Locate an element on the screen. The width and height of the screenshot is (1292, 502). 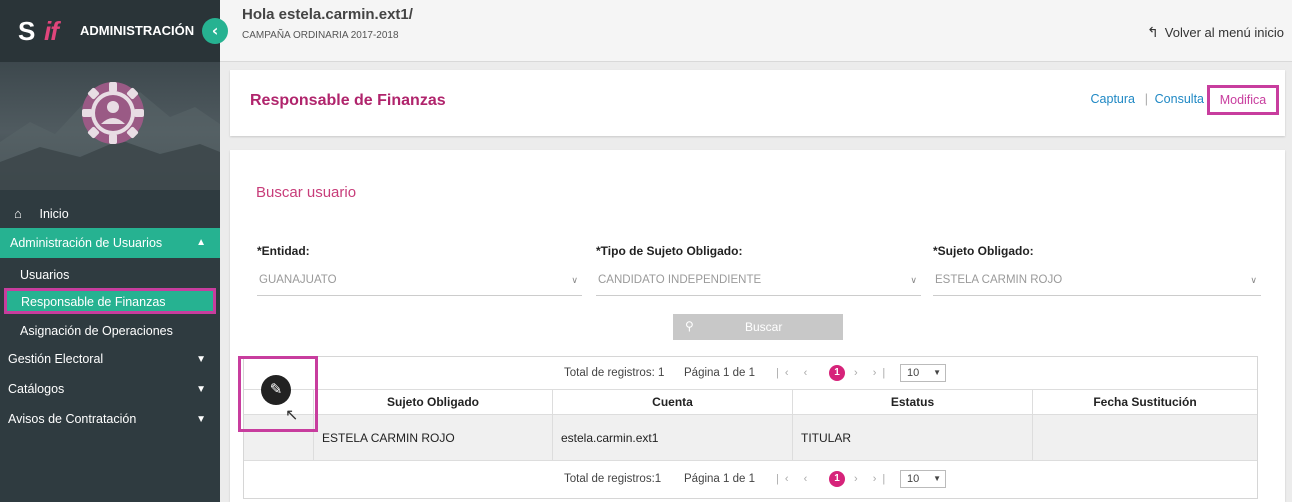
logo-if: if is located at coordinates (51, 31).